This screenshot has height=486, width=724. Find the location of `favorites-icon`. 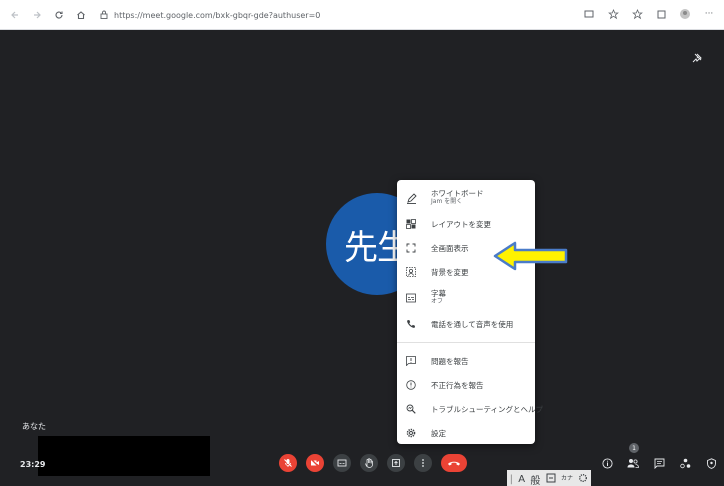

favorites-icon is located at coordinates (637, 14).